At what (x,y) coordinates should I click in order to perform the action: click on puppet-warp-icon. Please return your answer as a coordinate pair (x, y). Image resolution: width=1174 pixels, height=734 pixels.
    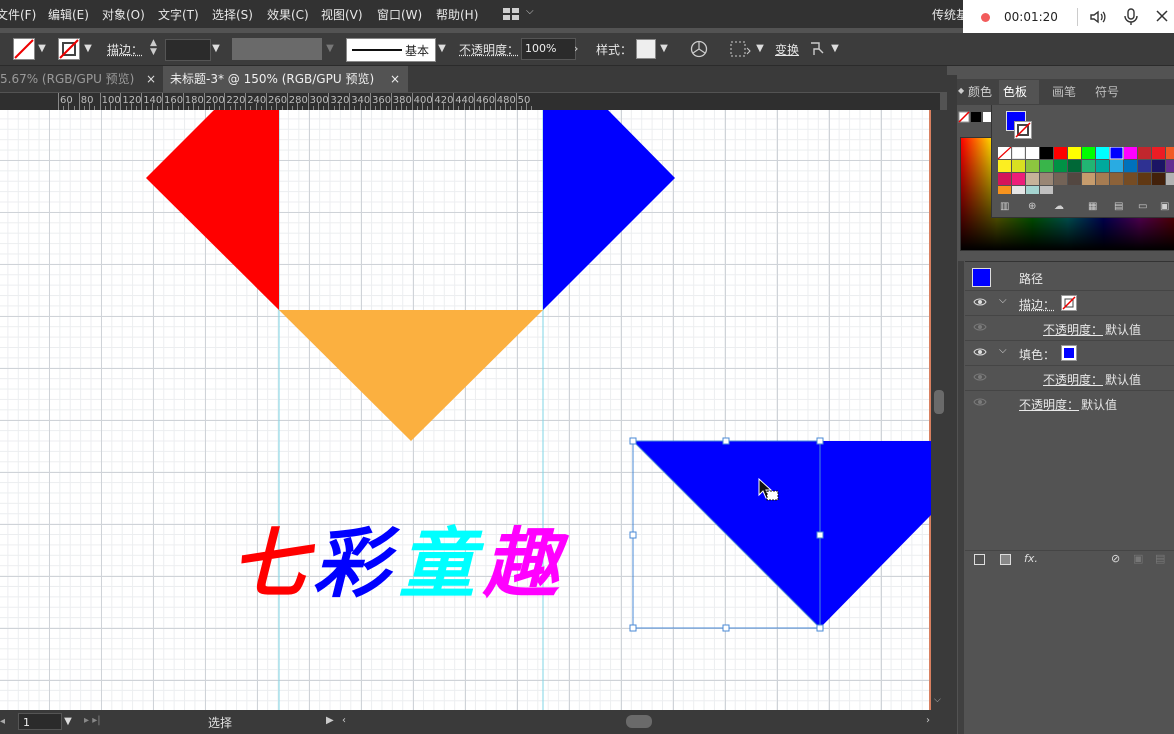
    Looking at the image, I should click on (817, 50).